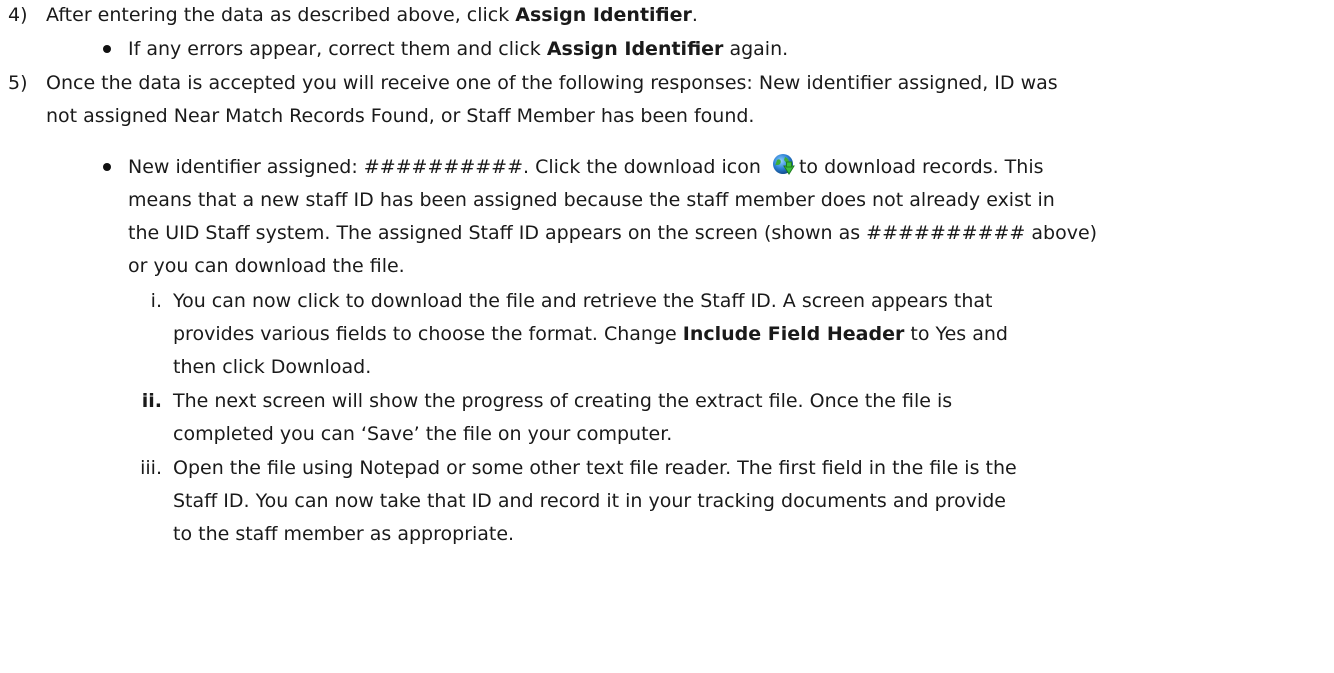 This screenshot has height=673, width=1334. What do you see at coordinates (18, 83) in the screenshot?
I see `step-5-number: 5)` at bounding box center [18, 83].